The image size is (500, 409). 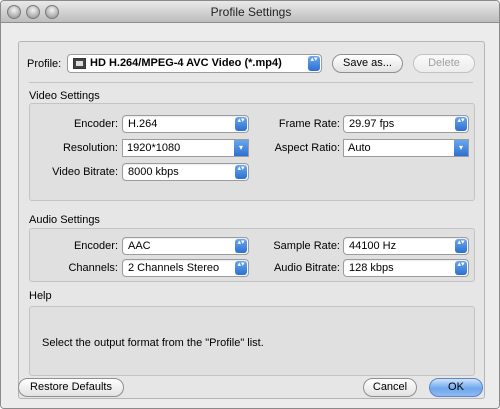 What do you see at coordinates (186, 63) in the screenshot?
I see `profile-value: HD H.264/MPEG-4 AVC Video (*.mp4)` at bounding box center [186, 63].